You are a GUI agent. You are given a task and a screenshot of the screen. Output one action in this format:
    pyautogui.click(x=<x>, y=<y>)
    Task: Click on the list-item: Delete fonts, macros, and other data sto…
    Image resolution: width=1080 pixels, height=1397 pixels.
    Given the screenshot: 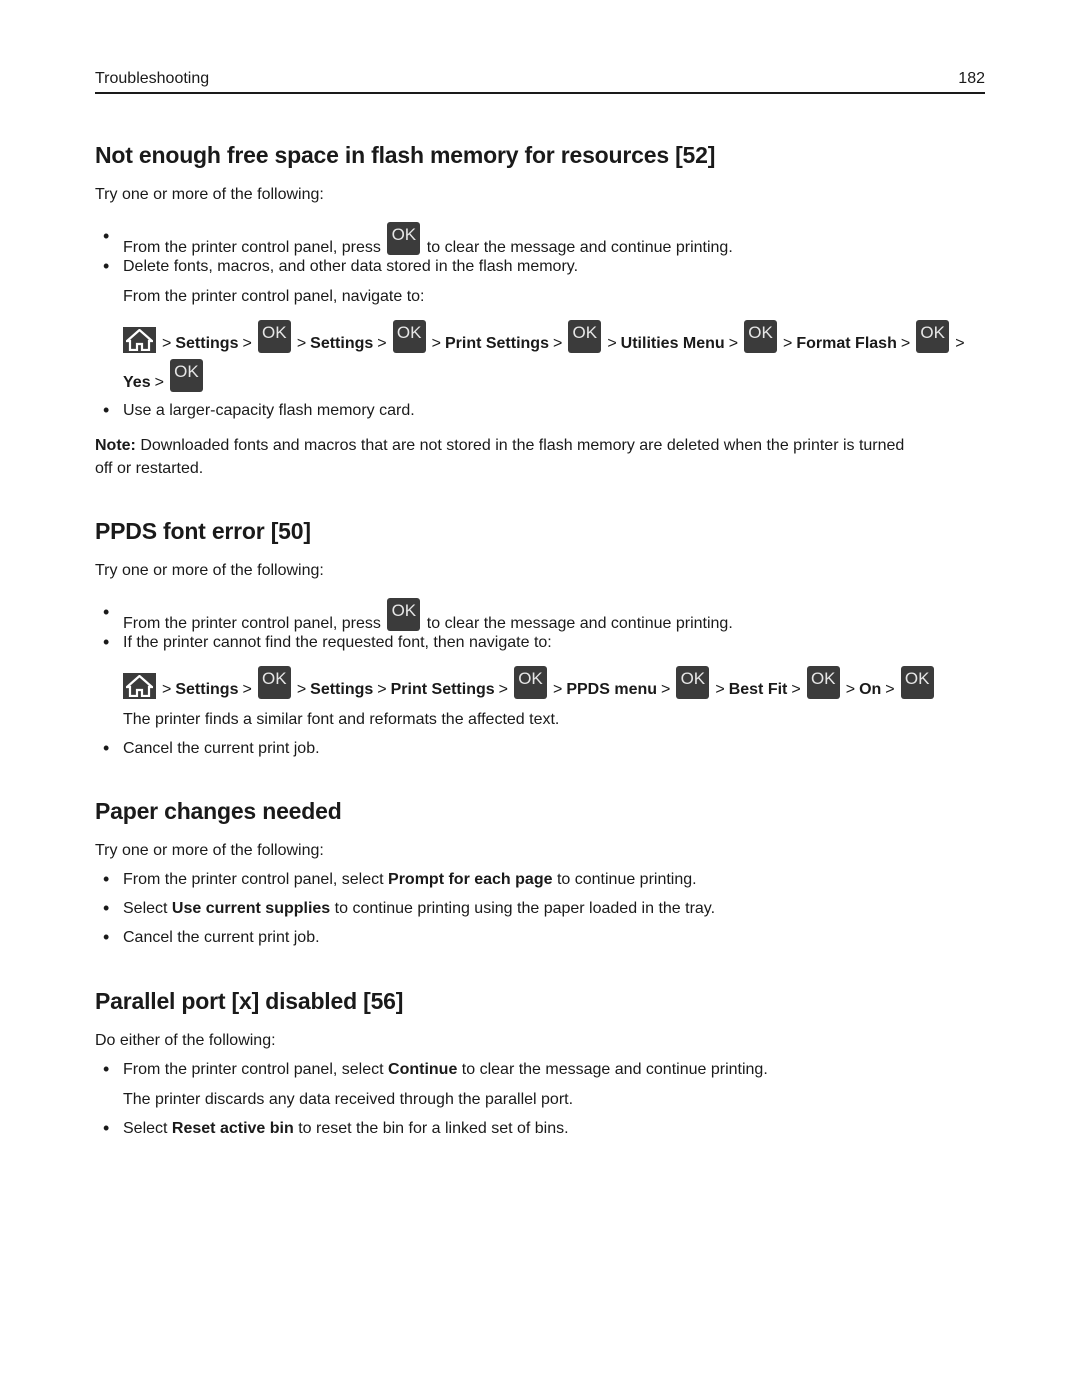 What is the action you would take?
    pyautogui.click(x=336, y=266)
    